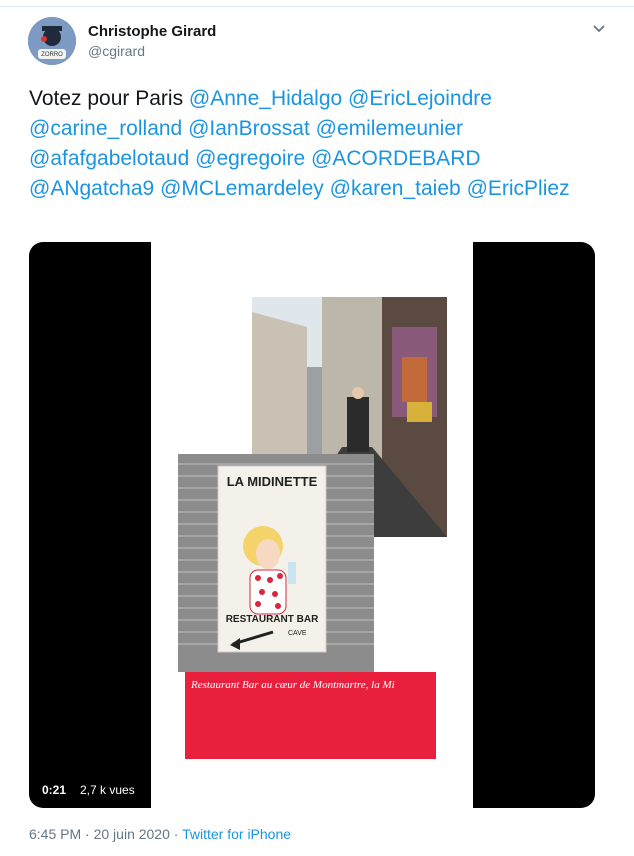 Image resolution: width=634 pixels, height=856 pixels. I want to click on mention-link: @ACORDEBARD, so click(396, 158).